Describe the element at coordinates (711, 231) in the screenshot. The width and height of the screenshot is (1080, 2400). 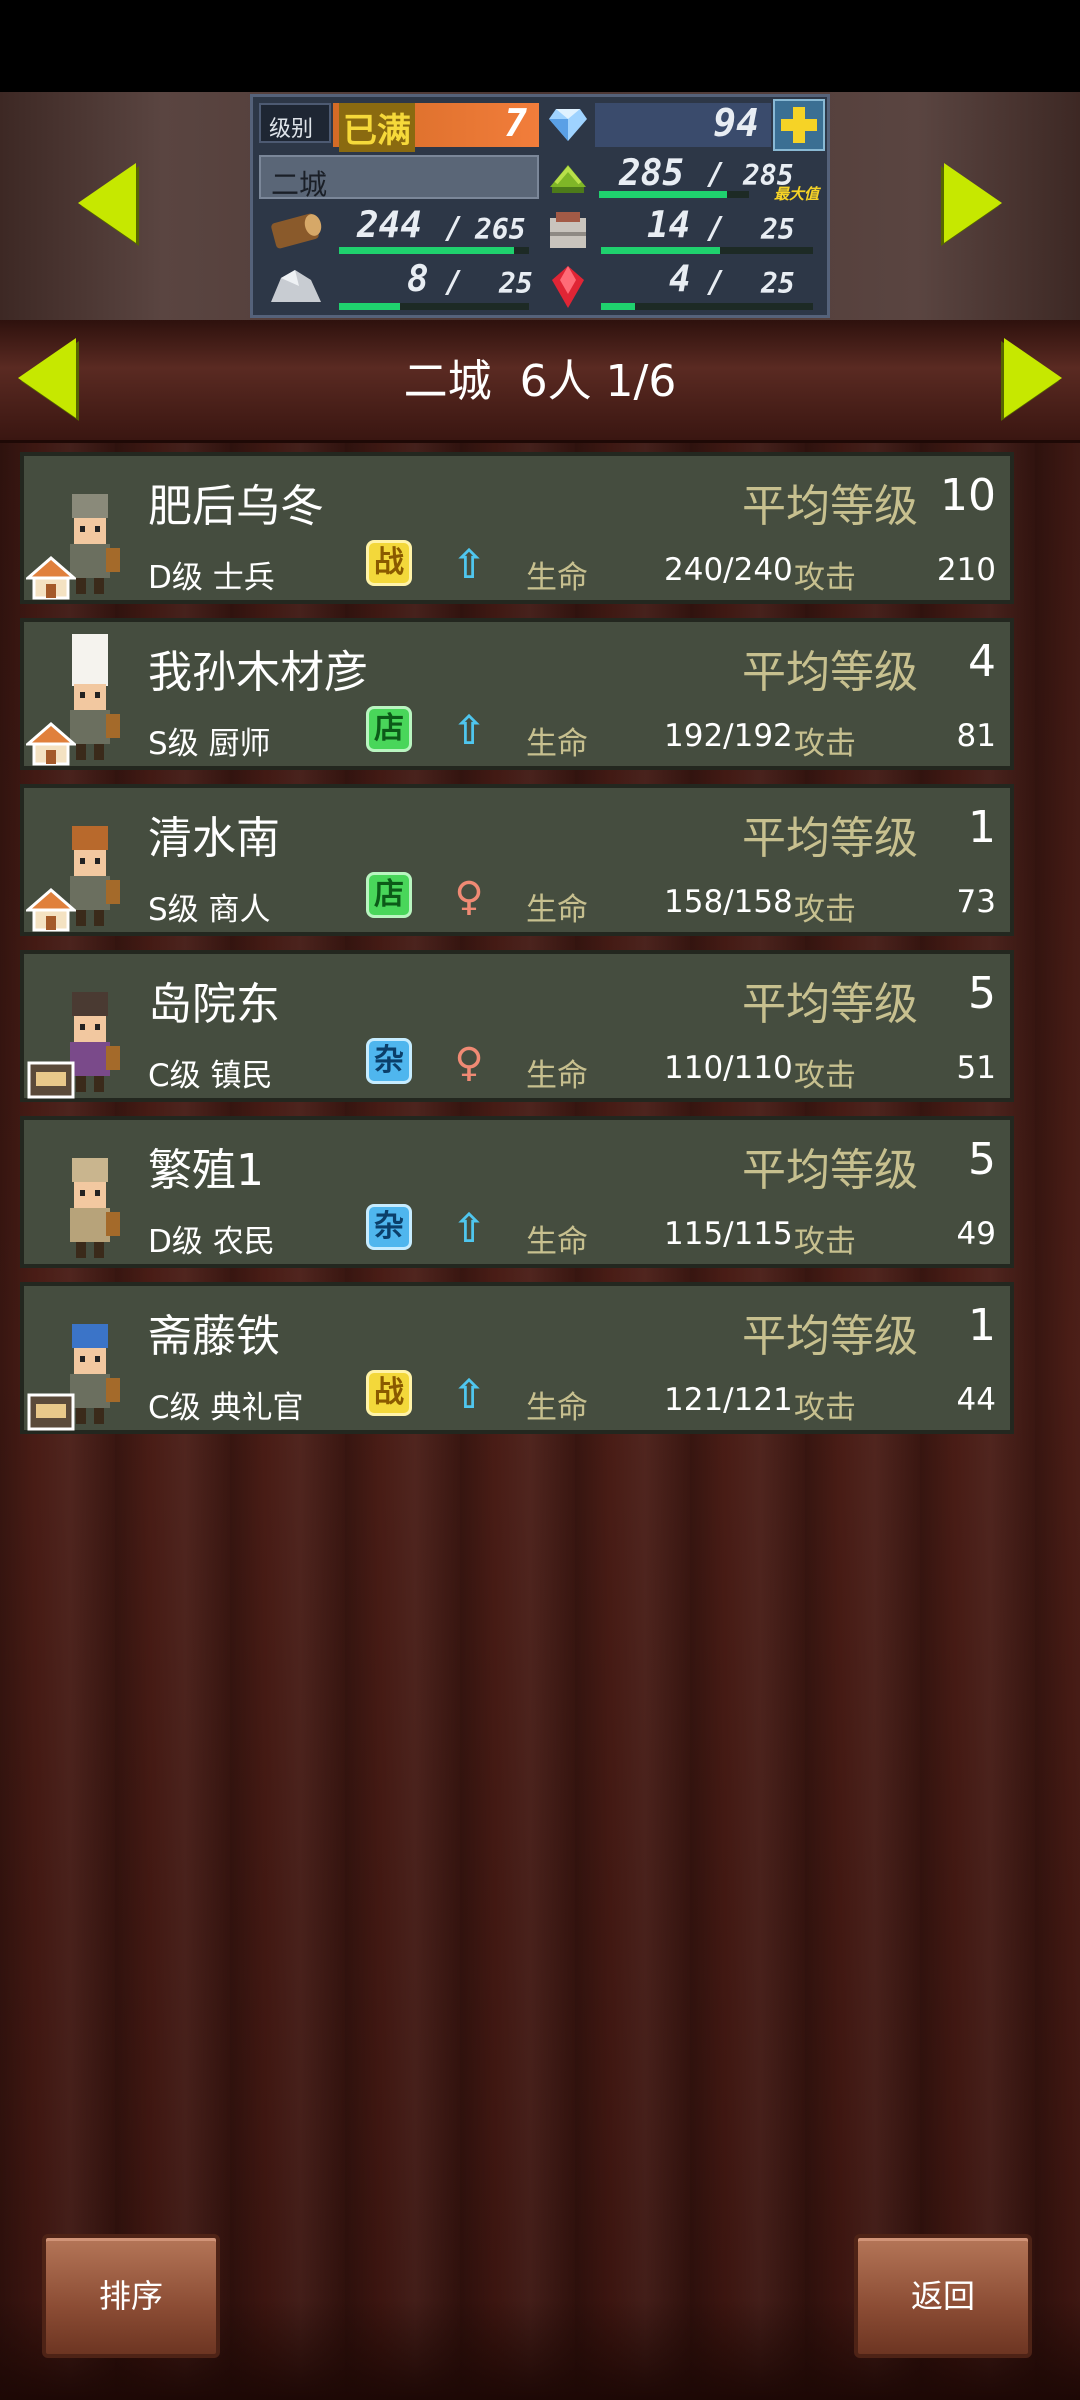
I see `material-box: 14 / 25` at that location.